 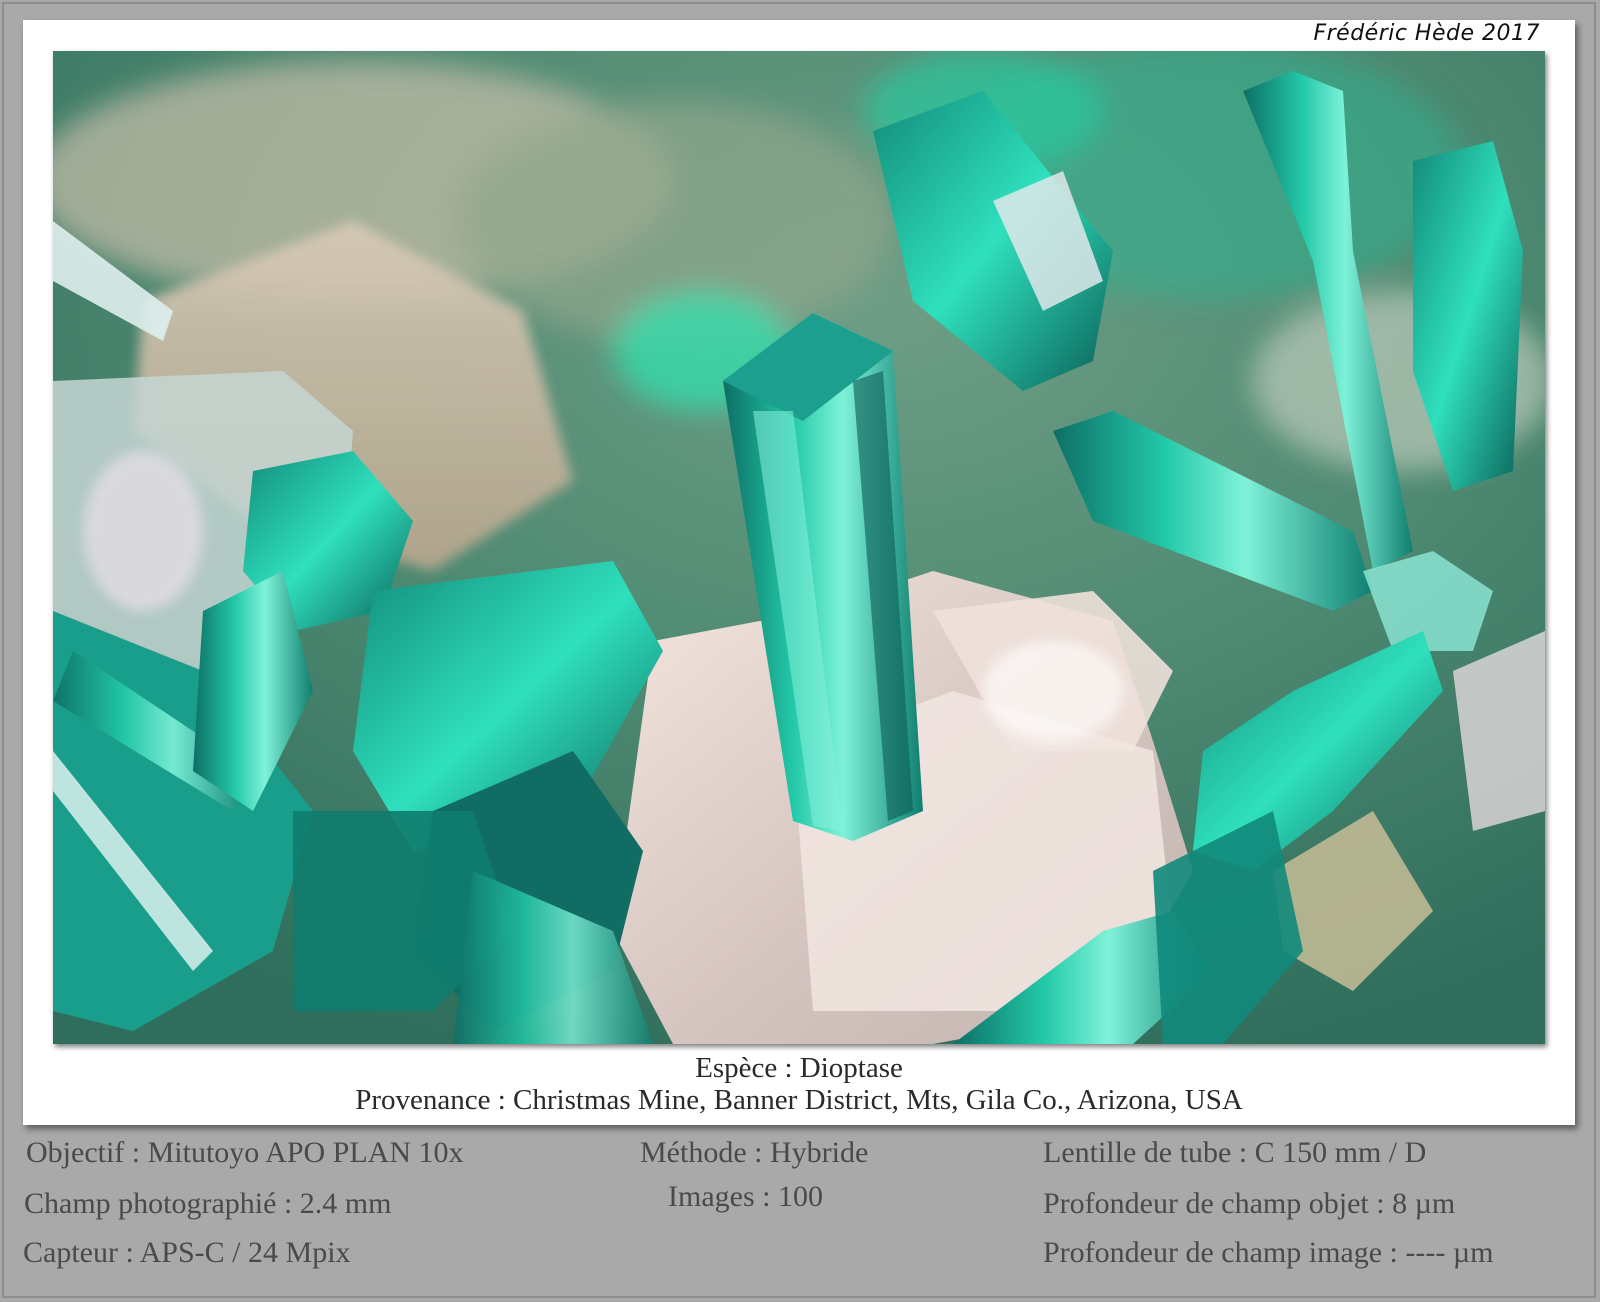 I want to click on sensor-spec: Capteur : APS-C / 24 Mpix, so click(x=187, y=1252).